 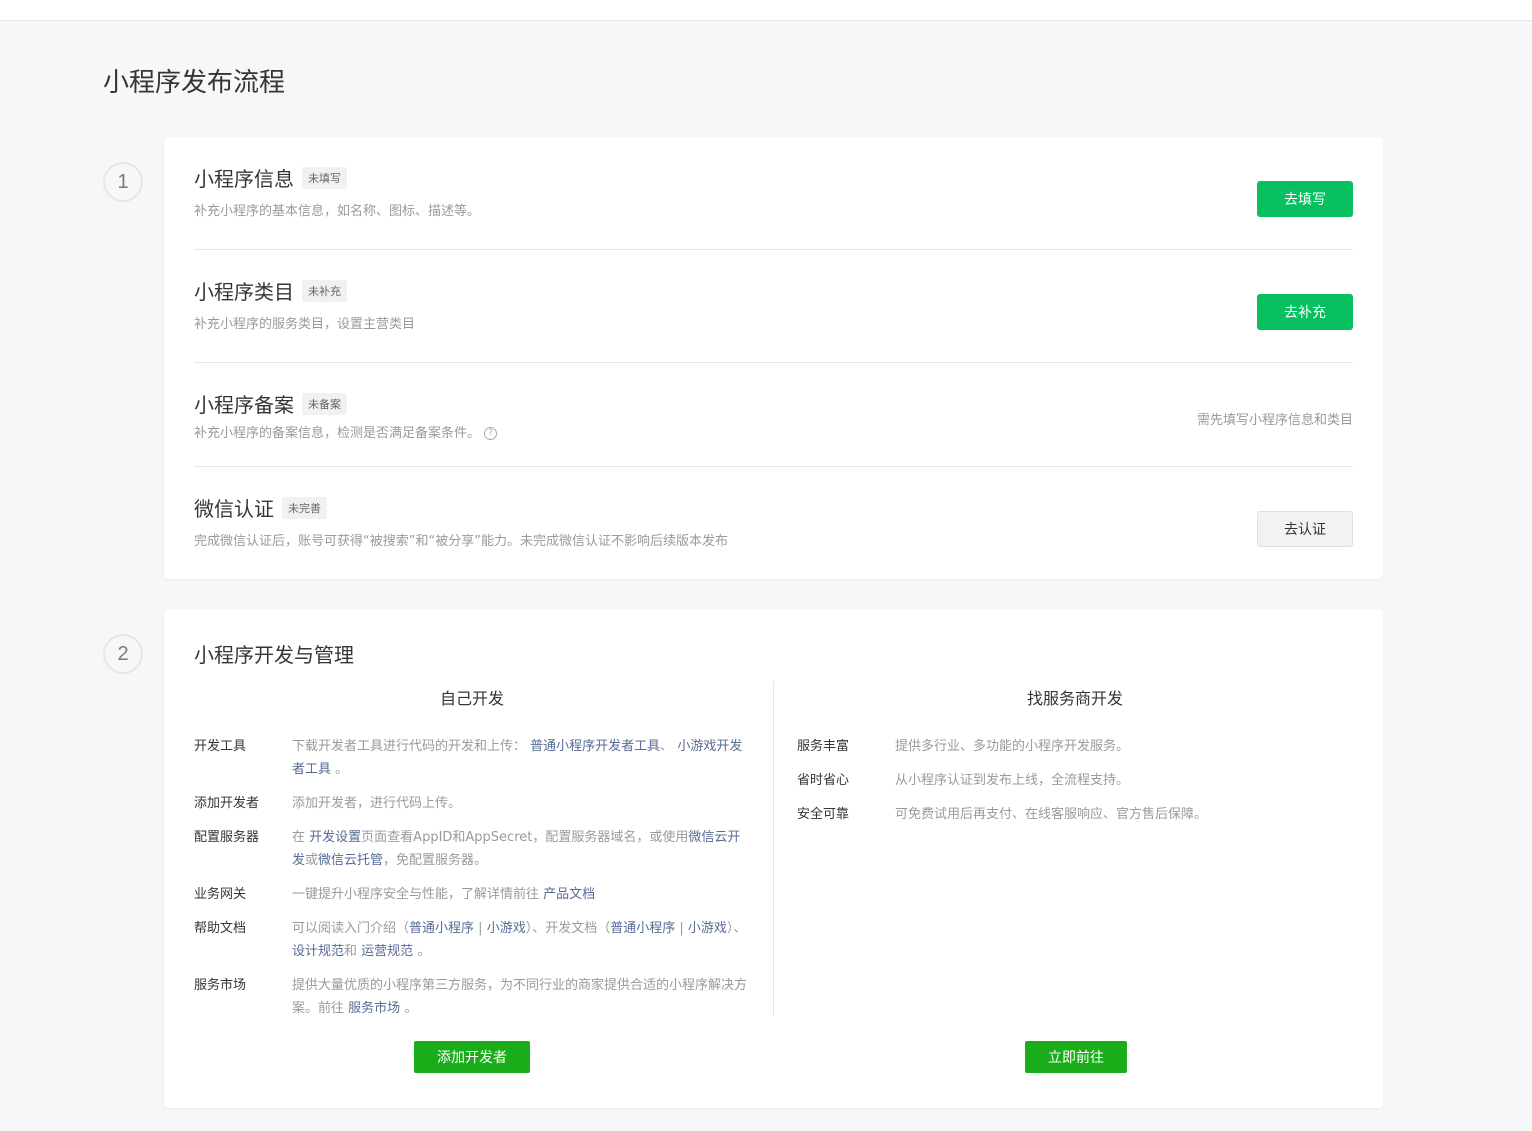 What do you see at coordinates (244, 405) in the screenshot?
I see `row-title: 小程序备案` at bounding box center [244, 405].